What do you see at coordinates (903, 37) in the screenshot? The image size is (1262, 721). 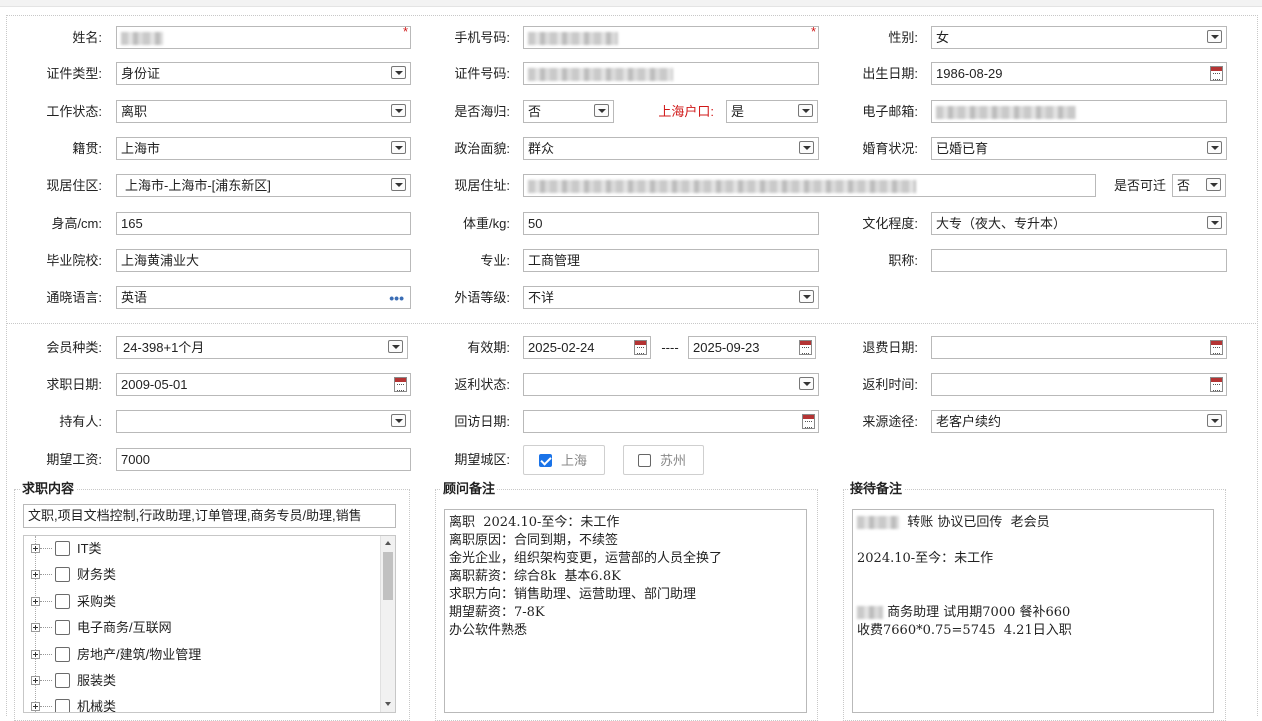 I see `label-gender: 性别:` at bounding box center [903, 37].